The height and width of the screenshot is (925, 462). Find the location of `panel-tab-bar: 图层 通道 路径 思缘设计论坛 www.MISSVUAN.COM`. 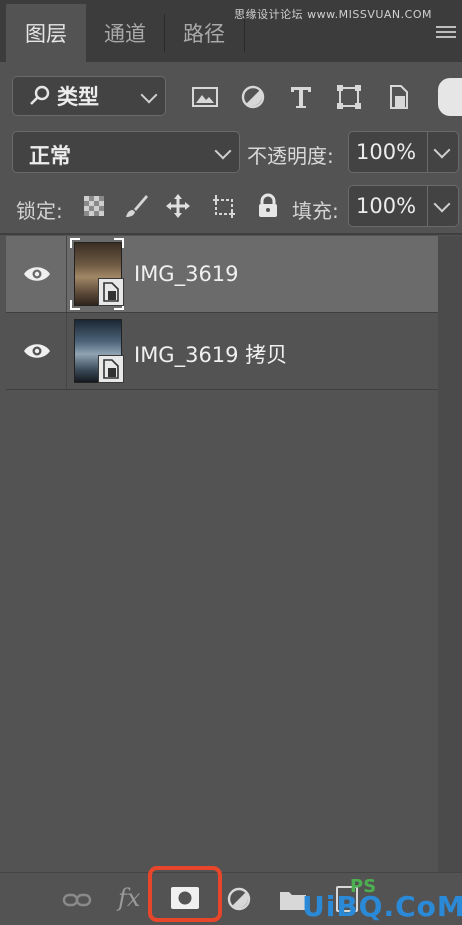

panel-tab-bar: 图层 通道 路径 思缘设计论坛 www.MISSVUAN.COM is located at coordinates (231, 31).